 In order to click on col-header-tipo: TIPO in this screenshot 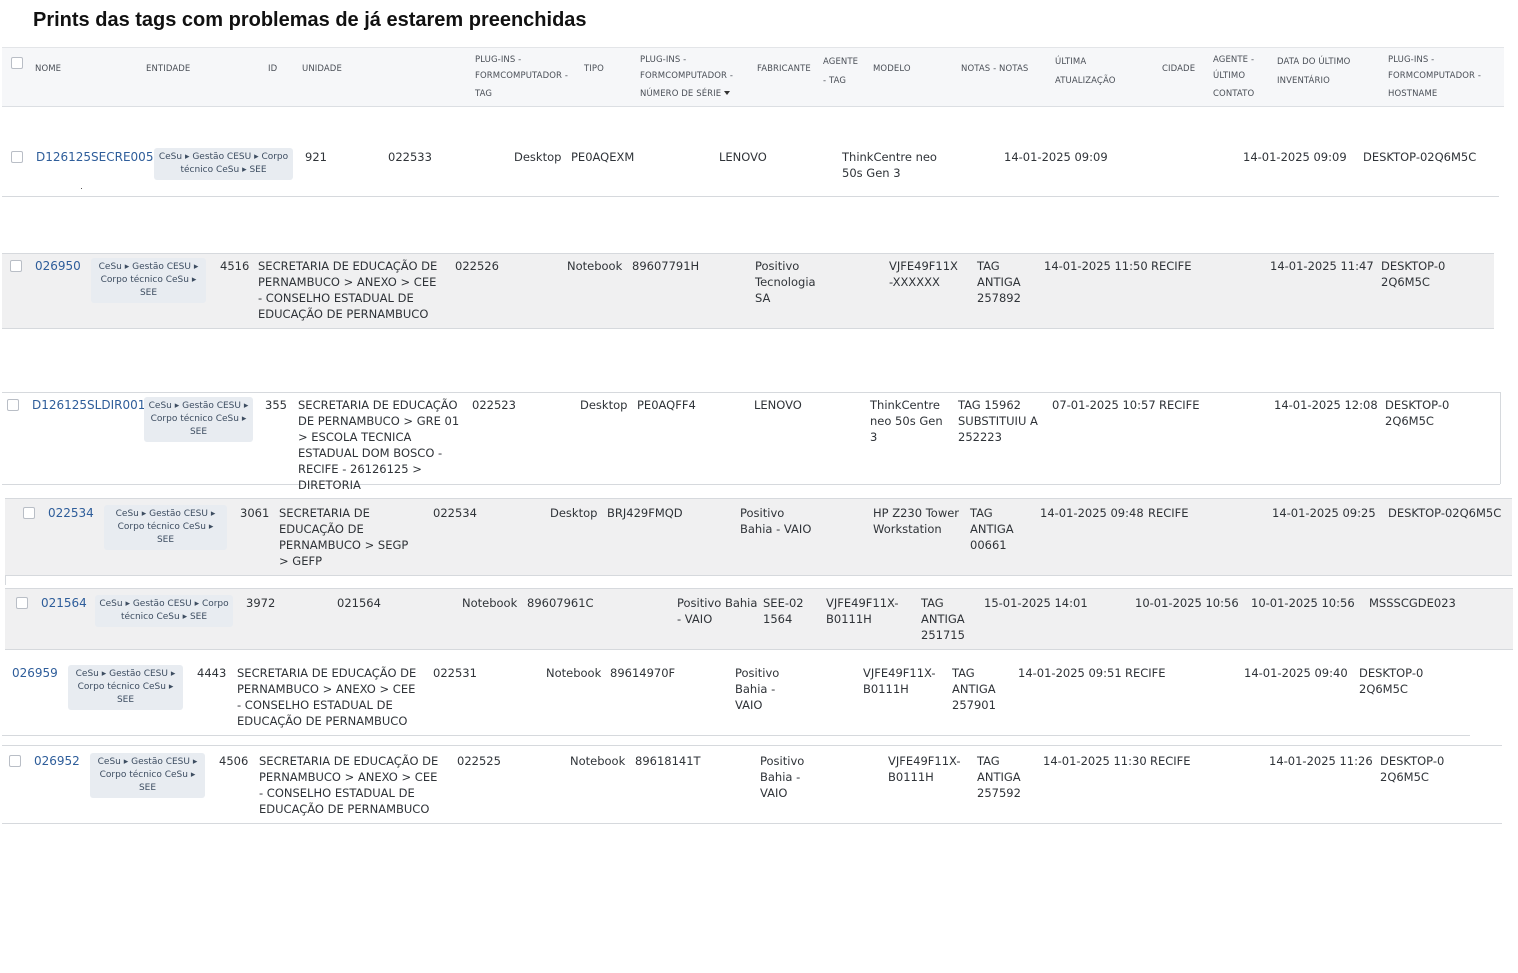, I will do `click(594, 69)`.